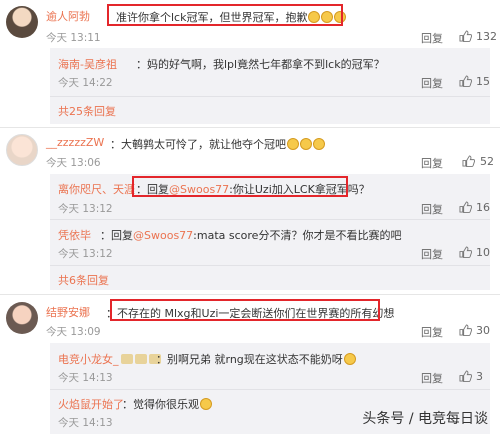 This screenshot has height=434, width=500. Describe the element at coordinates (487, 161) in the screenshot. I see `like-count: 52` at that location.